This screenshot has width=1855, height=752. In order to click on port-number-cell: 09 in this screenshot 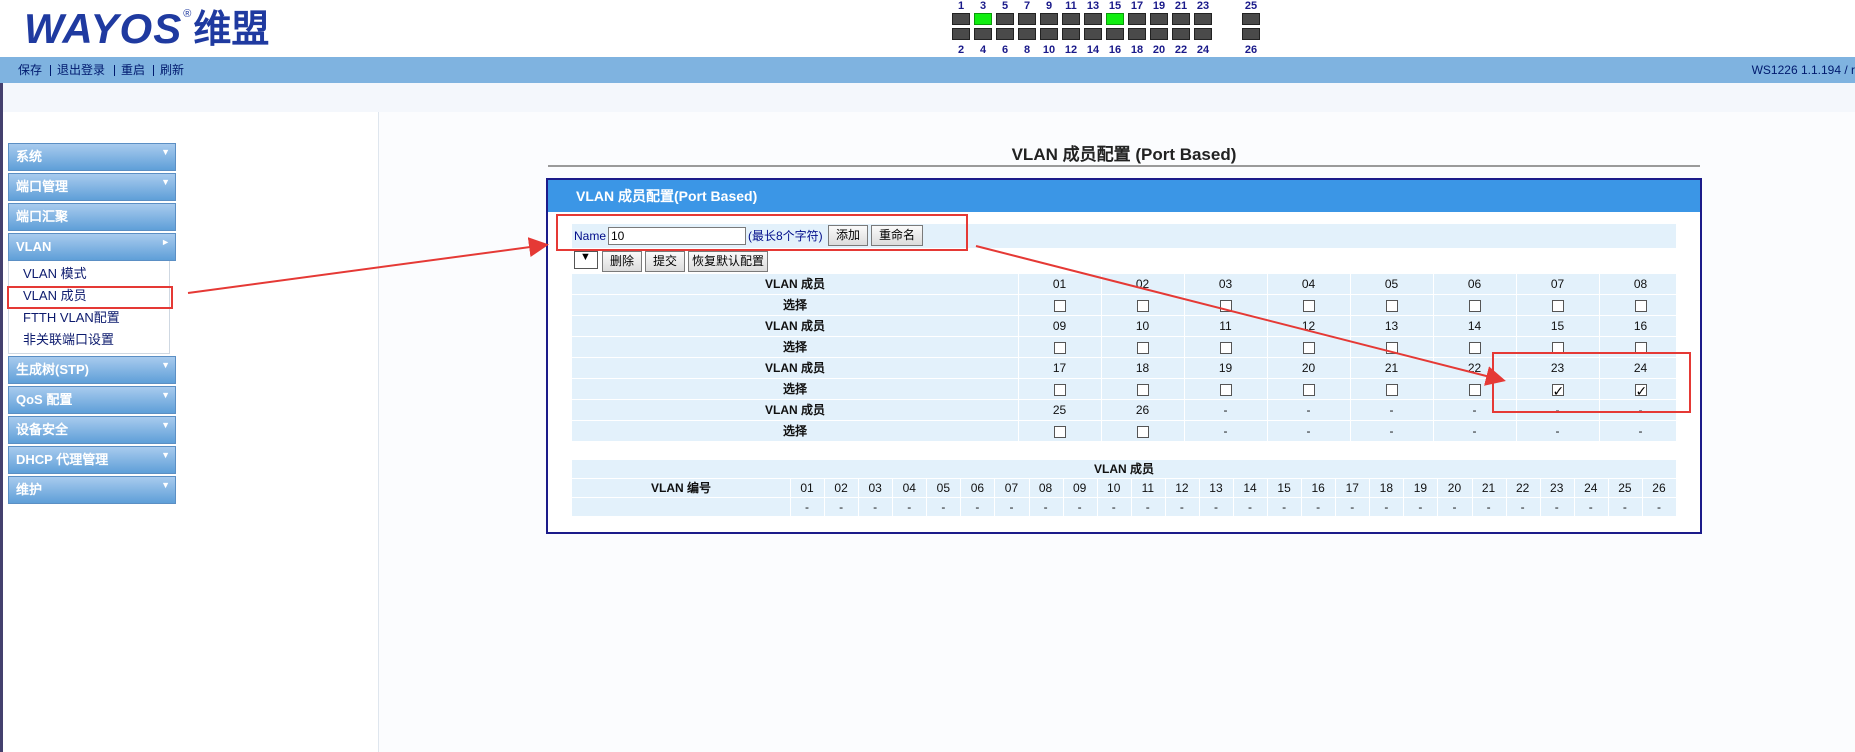, I will do `click(1059, 326)`.